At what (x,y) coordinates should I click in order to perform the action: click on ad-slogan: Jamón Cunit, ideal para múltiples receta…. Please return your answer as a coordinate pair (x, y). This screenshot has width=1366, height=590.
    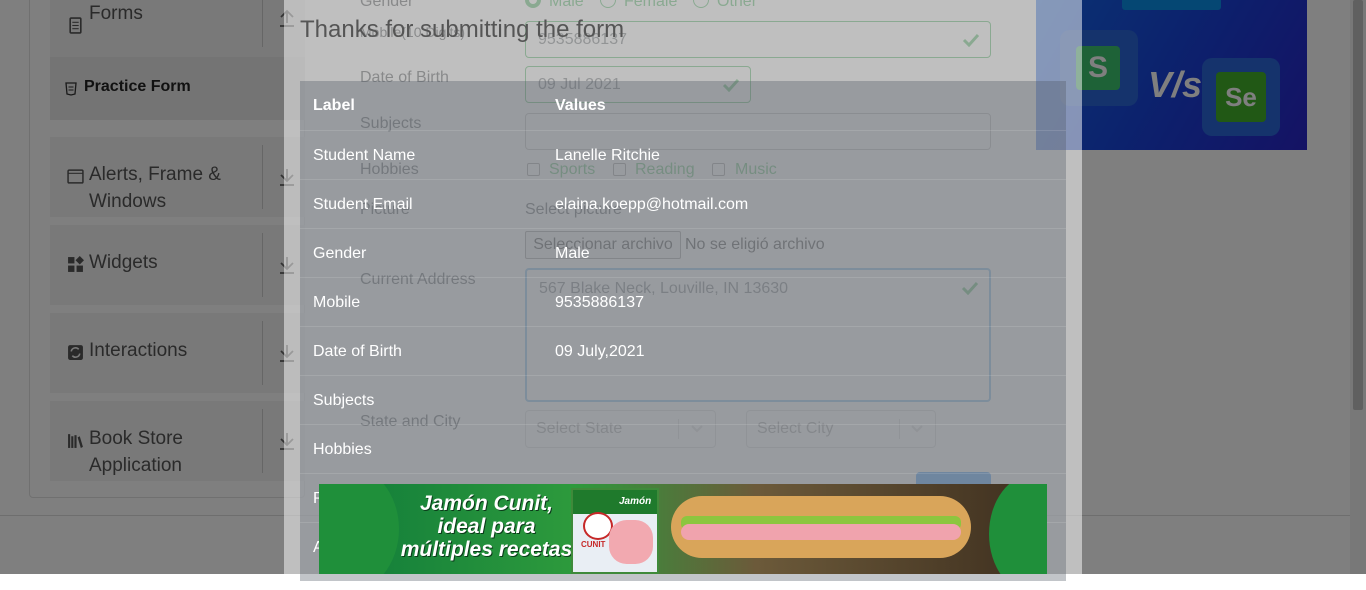
    Looking at the image, I should click on (486, 526).